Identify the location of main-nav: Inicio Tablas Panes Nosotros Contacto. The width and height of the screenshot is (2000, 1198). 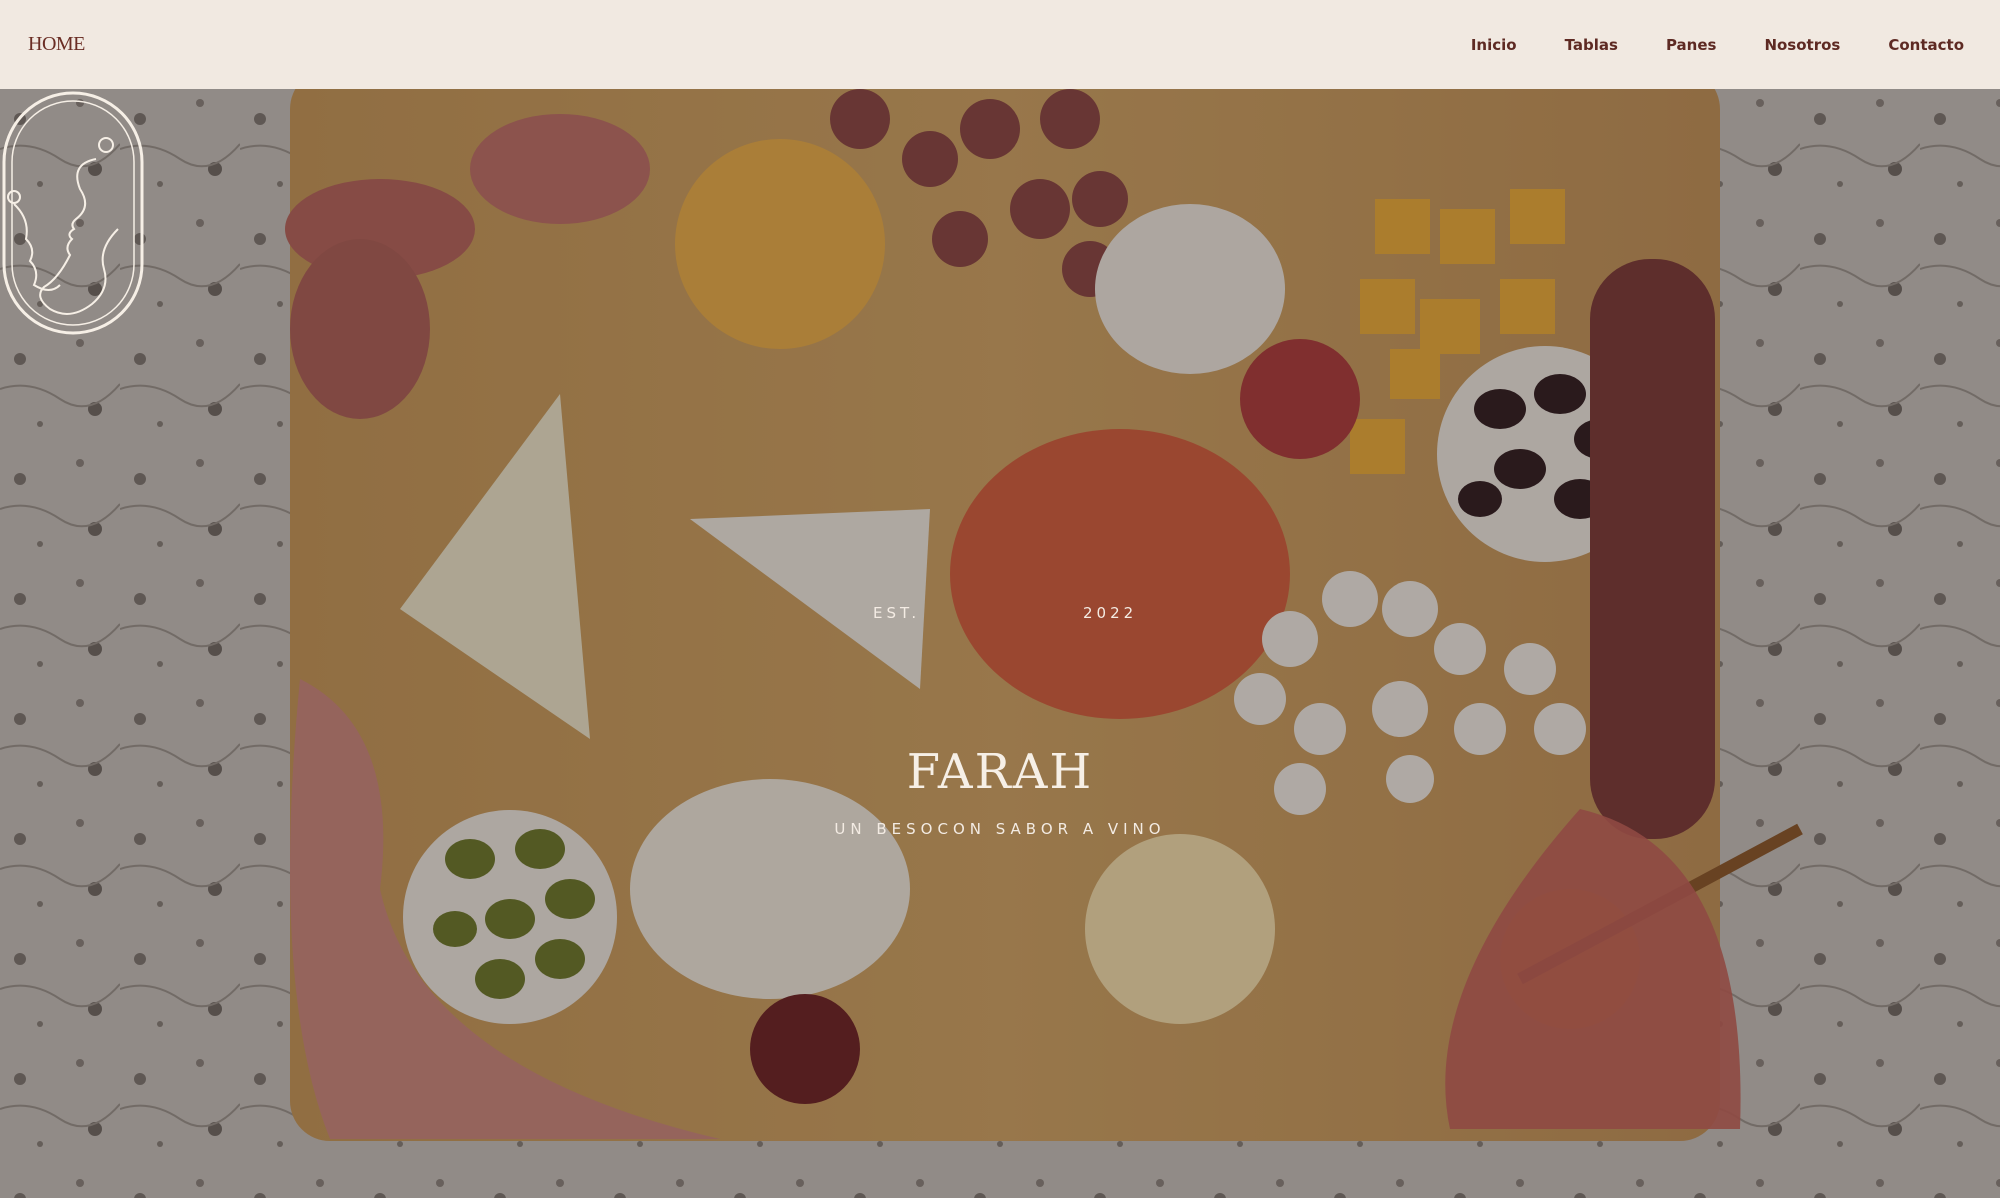
(1717, 45).